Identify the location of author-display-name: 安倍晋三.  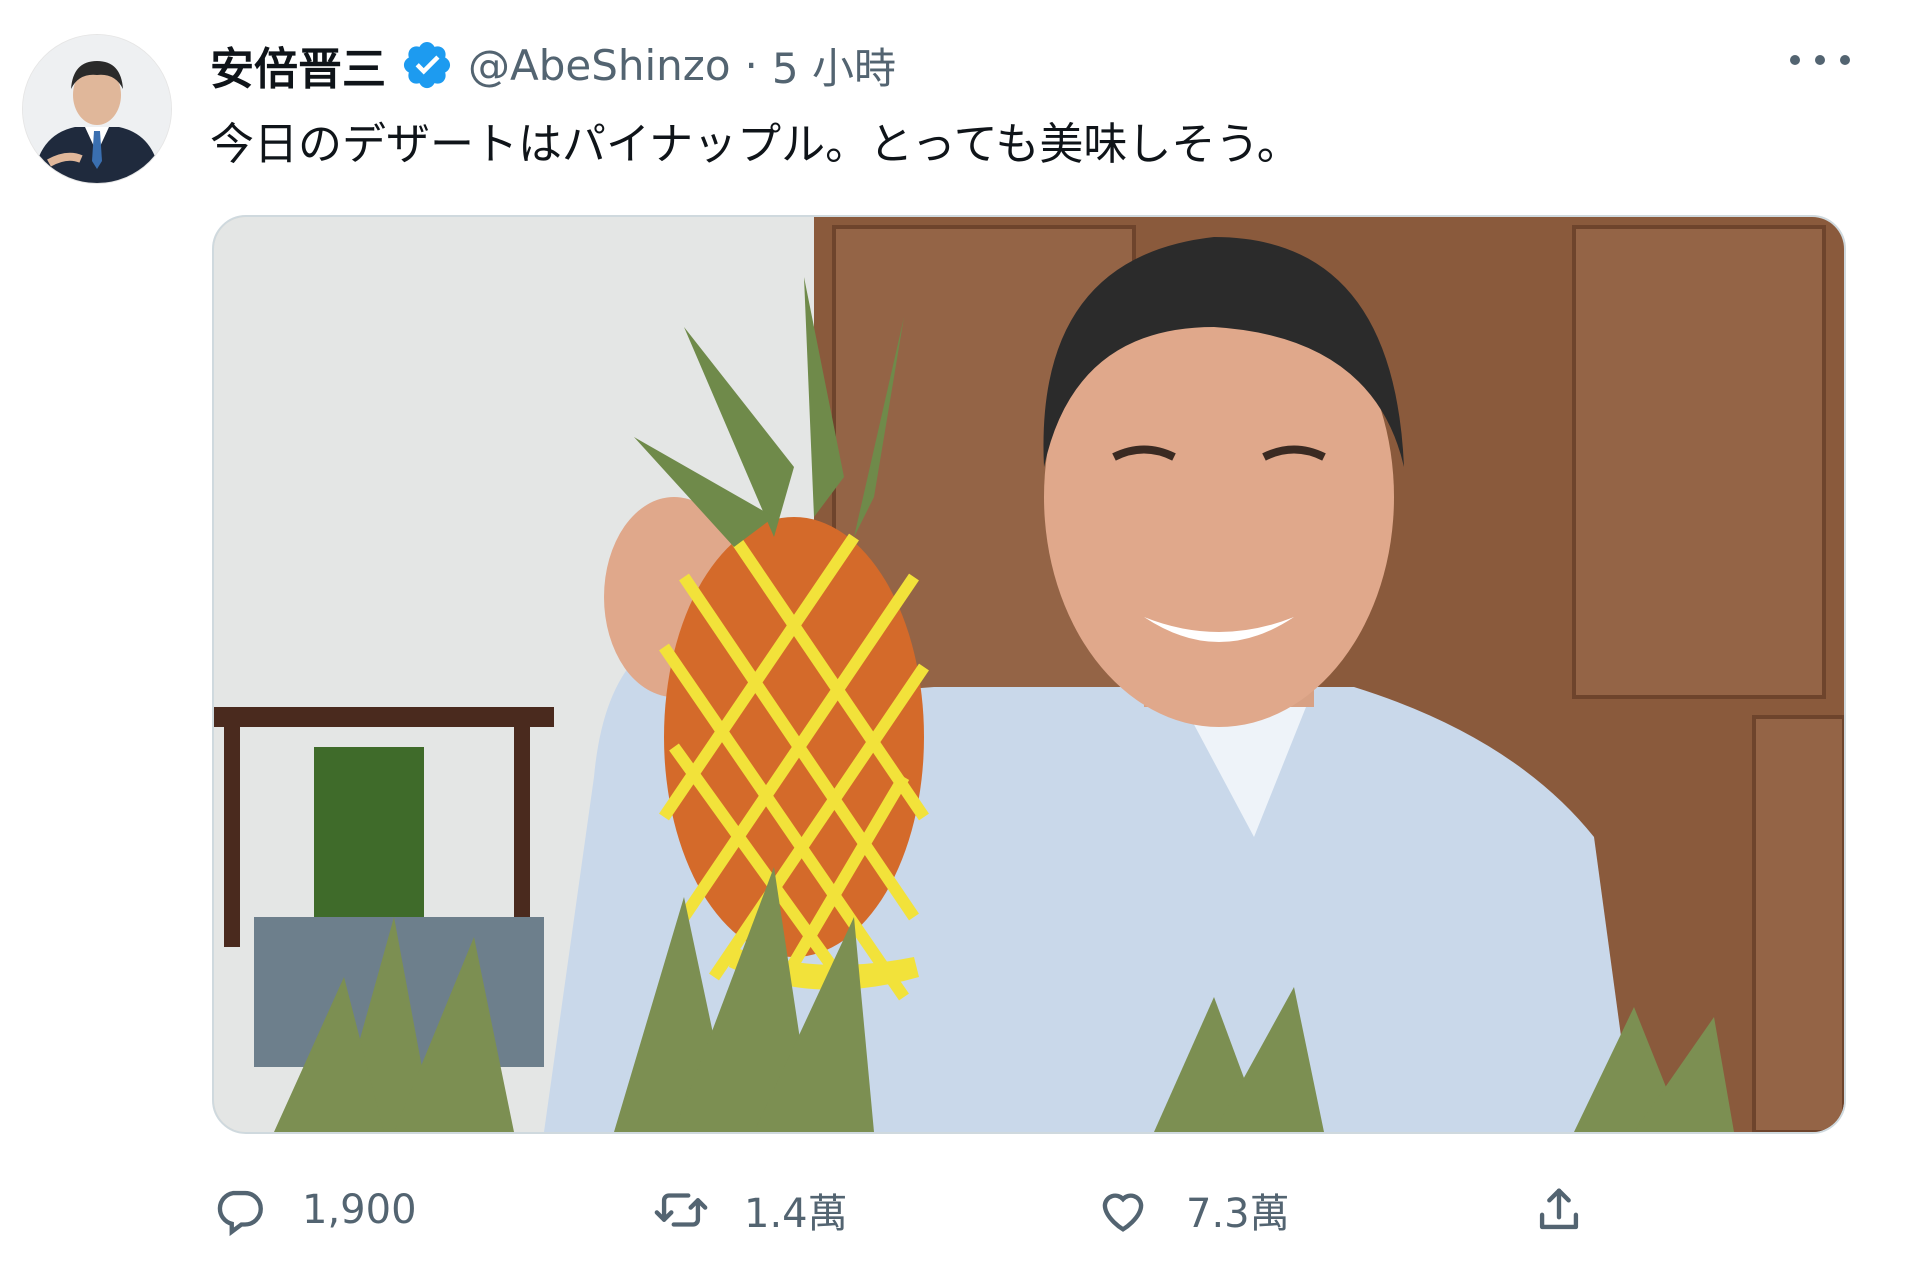
(298, 65).